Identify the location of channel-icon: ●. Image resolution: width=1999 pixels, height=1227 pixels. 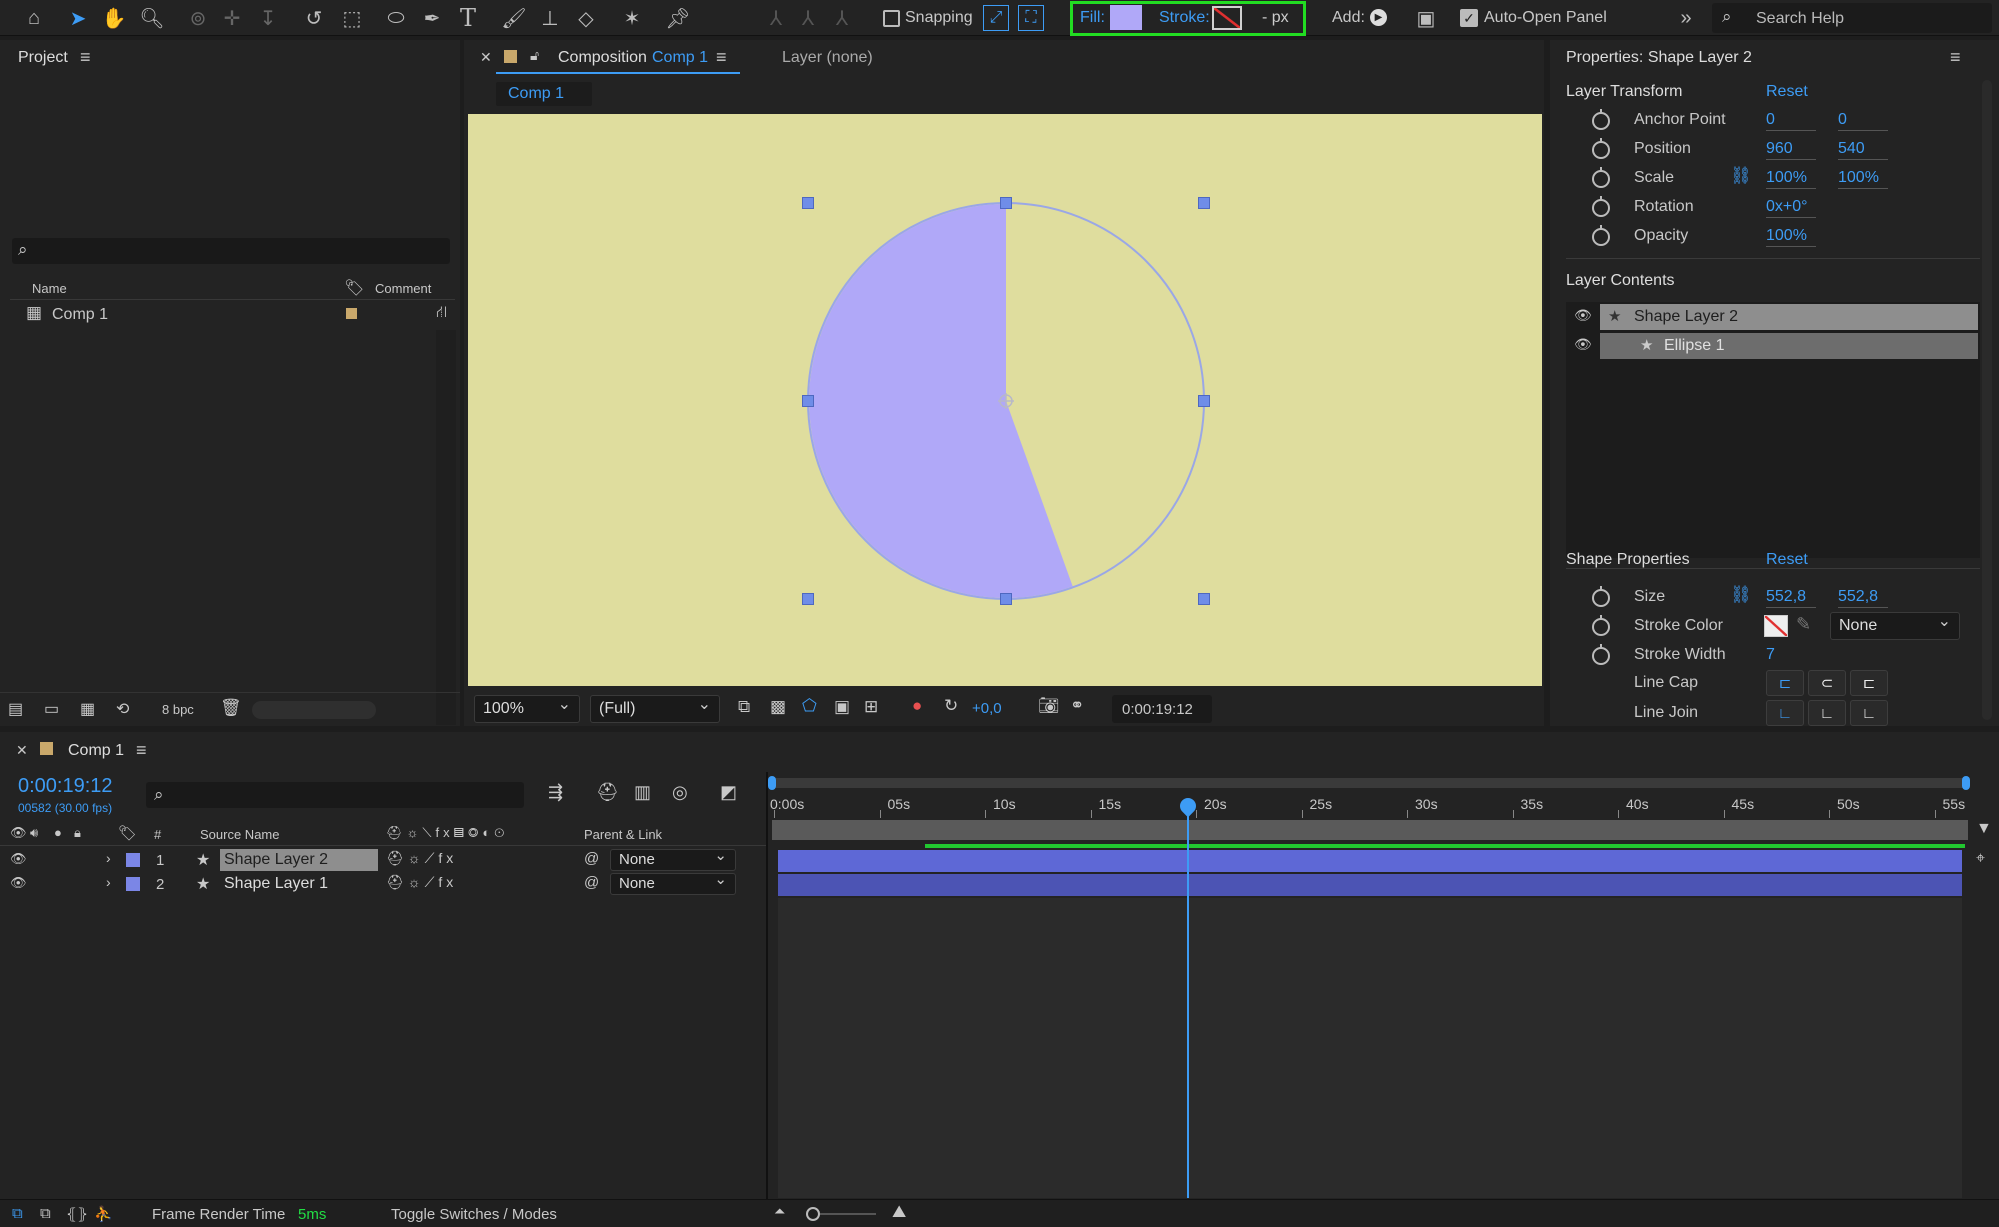
(917, 706).